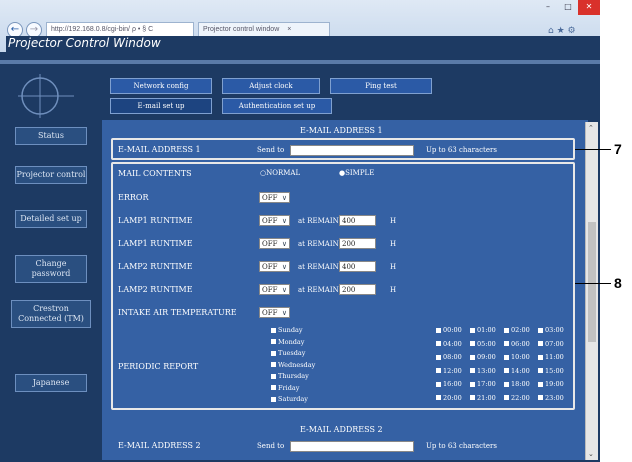  Describe the element at coordinates (591, 128) in the screenshot. I see `scroll-up-icon: ⌃` at that location.